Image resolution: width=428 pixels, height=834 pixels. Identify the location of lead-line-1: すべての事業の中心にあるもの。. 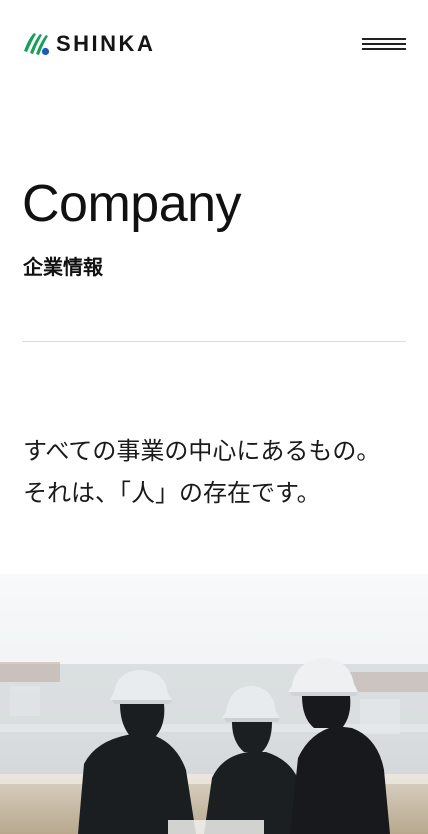
(202, 451).